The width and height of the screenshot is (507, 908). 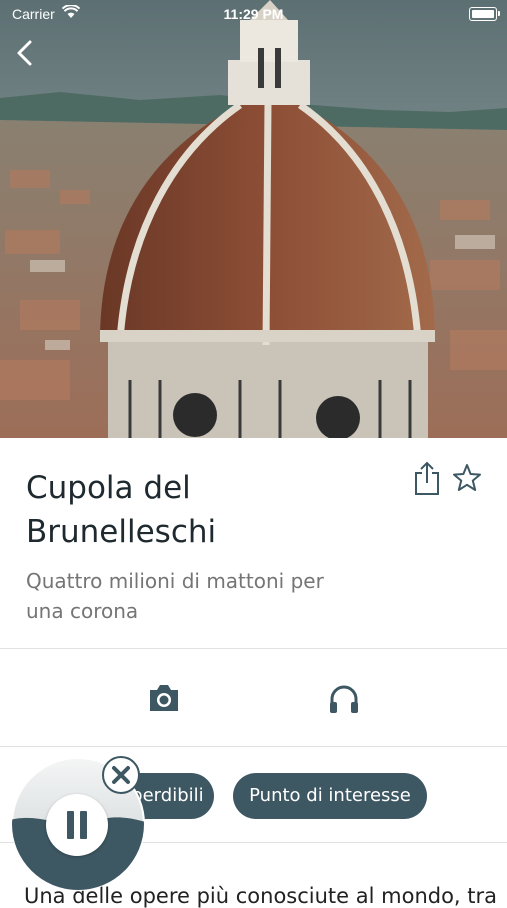 I want to click on share-button, so click(x=427, y=479).